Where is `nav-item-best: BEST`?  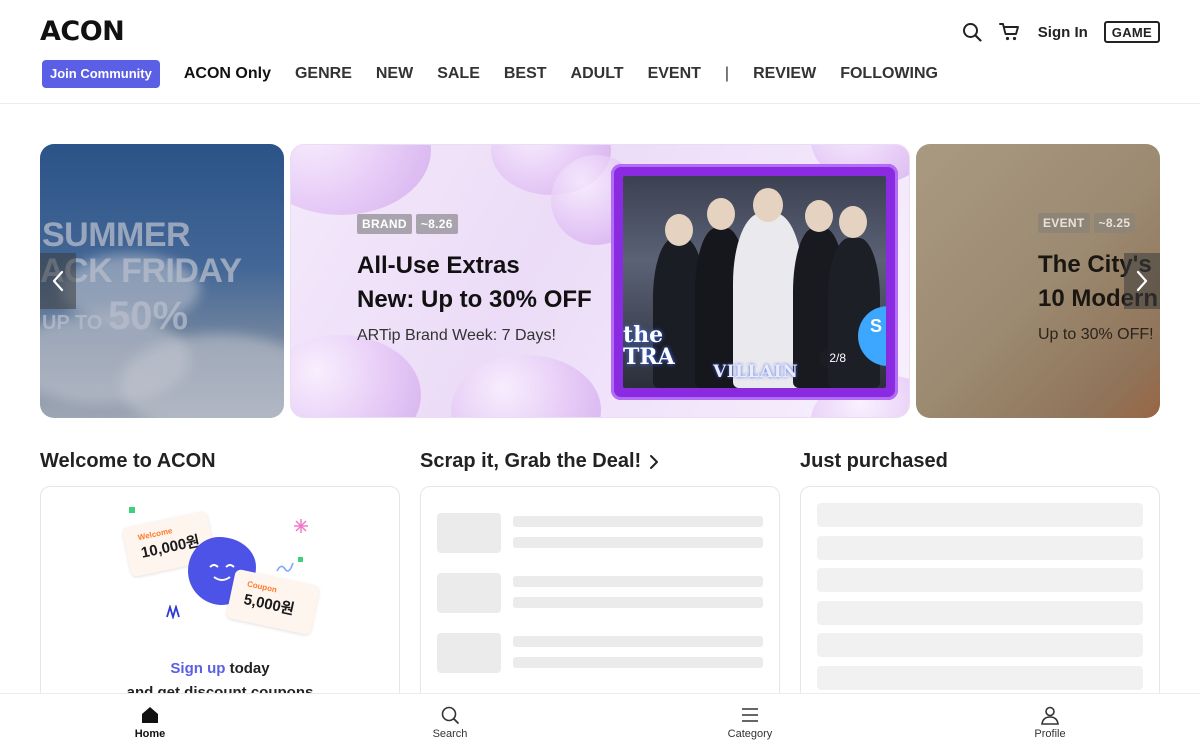
nav-item-best: BEST is located at coordinates (525, 74).